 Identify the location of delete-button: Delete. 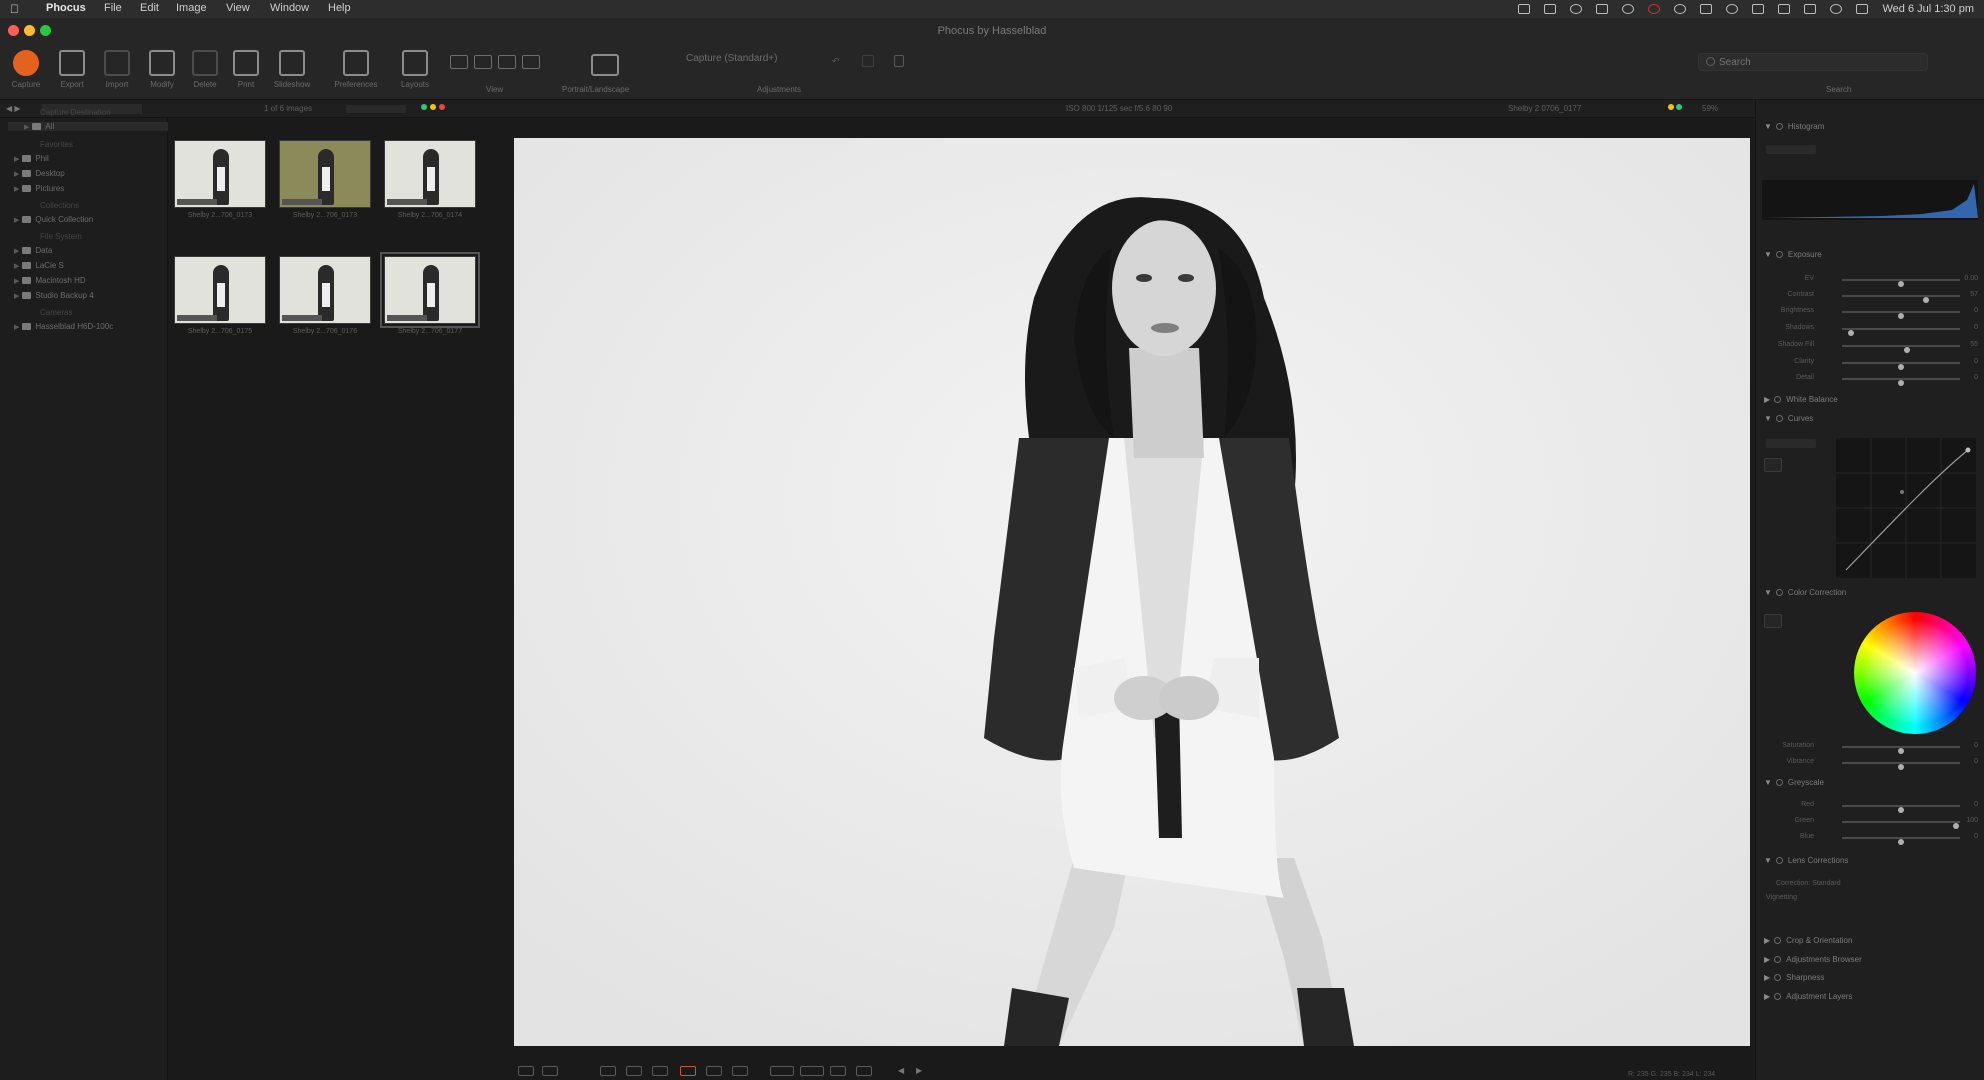
(205, 68).